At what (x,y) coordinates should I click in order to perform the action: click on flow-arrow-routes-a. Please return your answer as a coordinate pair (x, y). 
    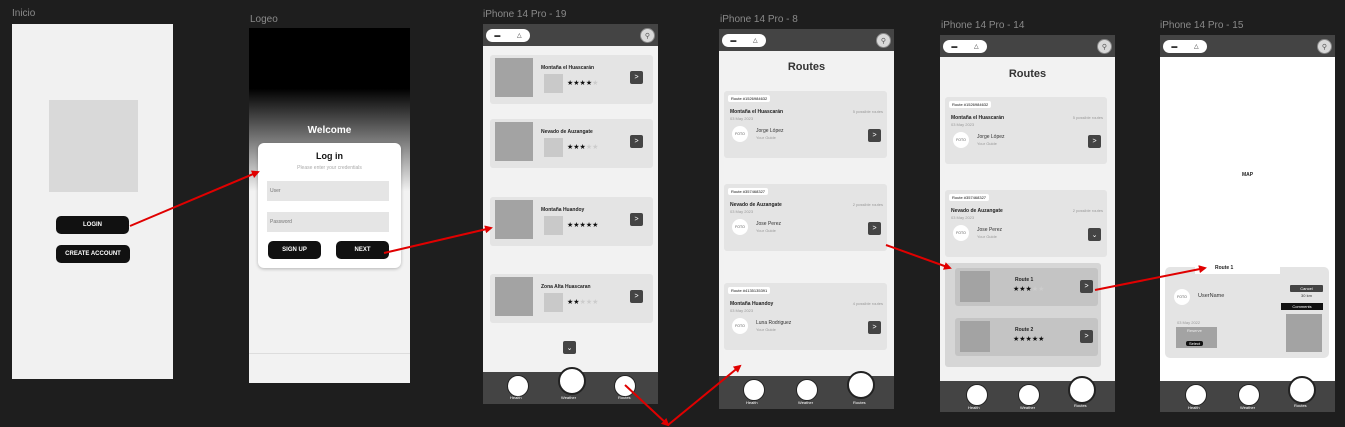
    Looking at the image, I should click on (647, 405).